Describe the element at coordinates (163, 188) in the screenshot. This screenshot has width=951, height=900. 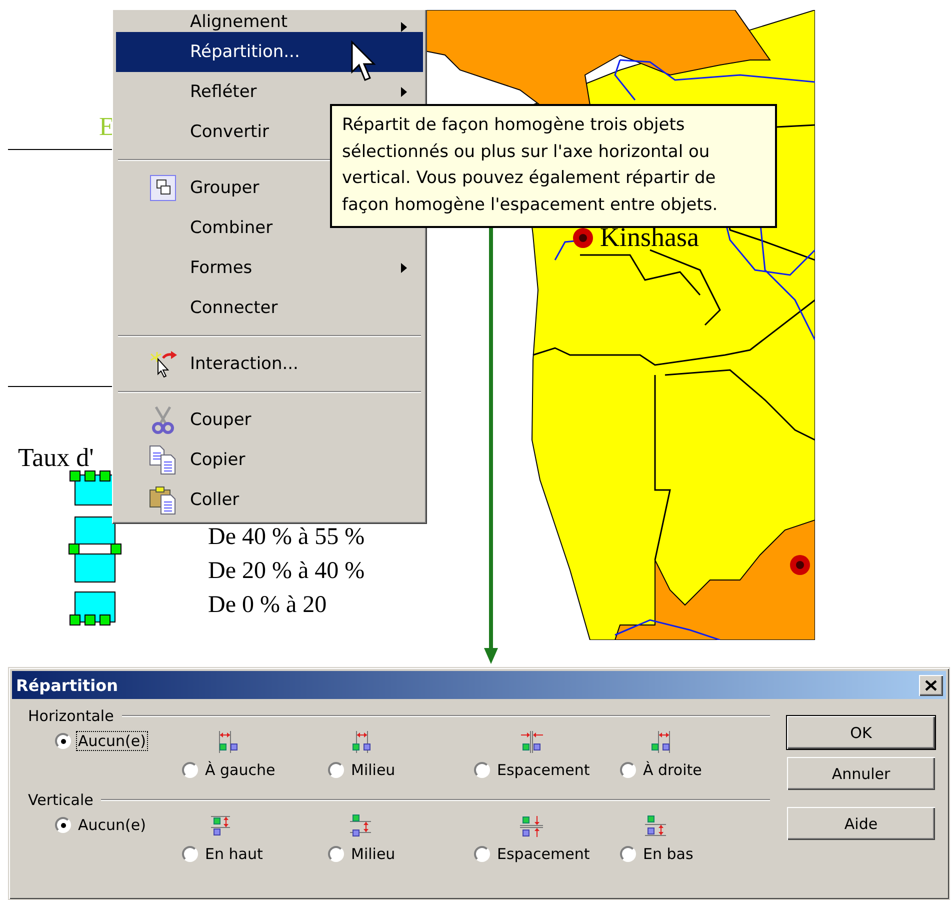
I see `overlapping-squares-icon` at that location.